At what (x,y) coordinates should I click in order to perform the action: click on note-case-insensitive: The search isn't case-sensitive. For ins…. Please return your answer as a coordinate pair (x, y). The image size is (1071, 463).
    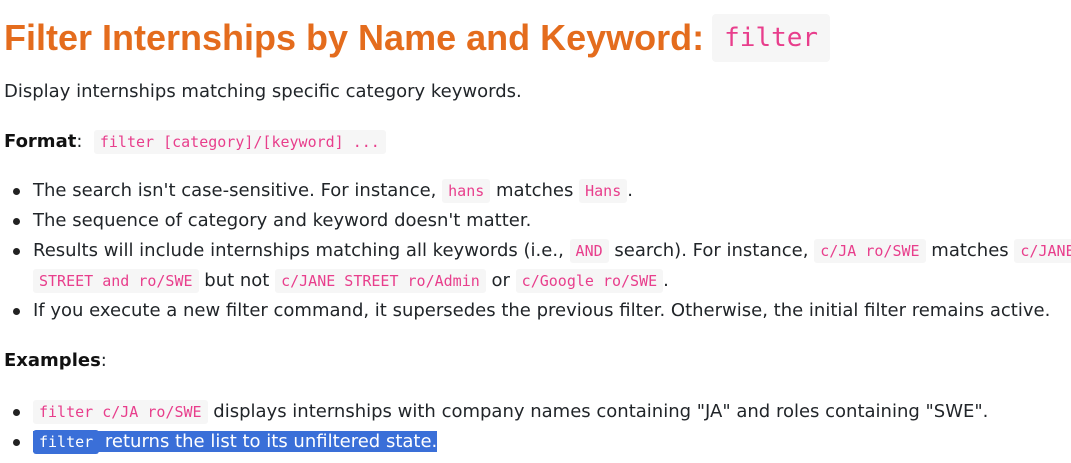
    Looking at the image, I should click on (535, 191).